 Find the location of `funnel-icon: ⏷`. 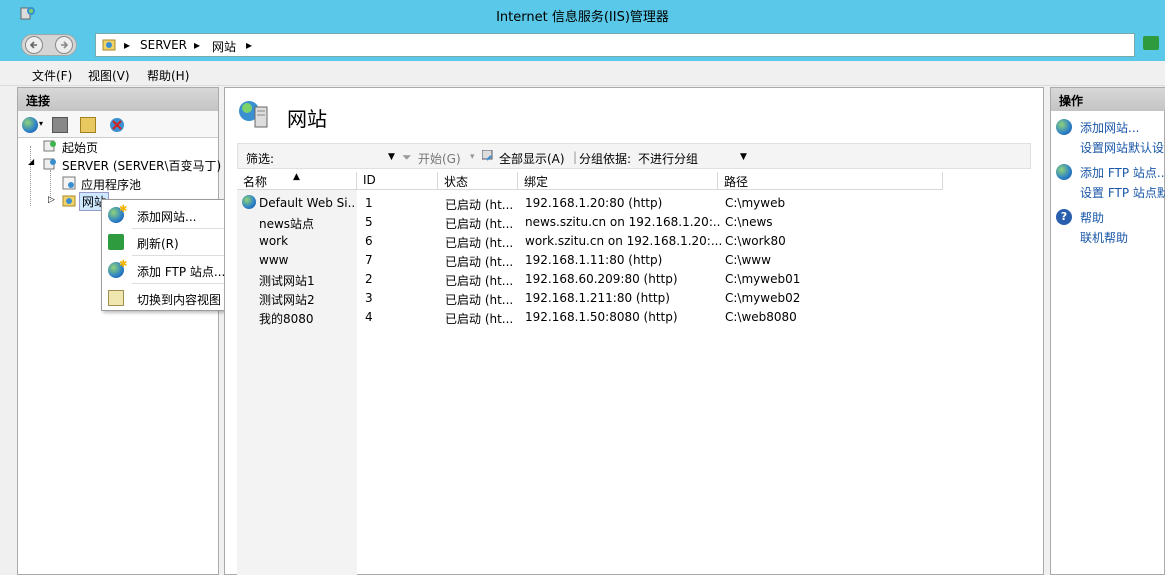

funnel-icon: ⏷ is located at coordinates (407, 157).